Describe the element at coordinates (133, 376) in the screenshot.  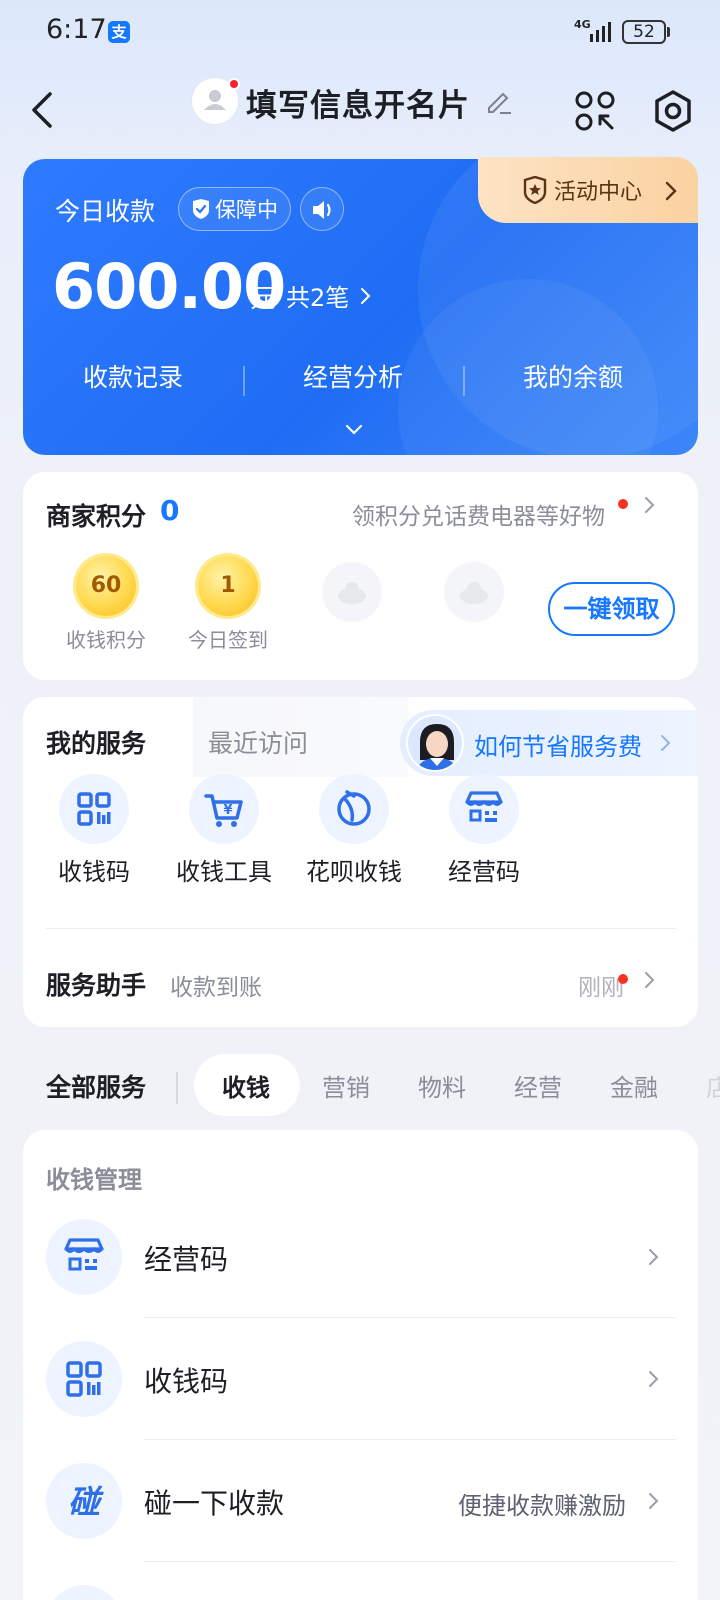
I see `revenue-records-link: 收款记录` at that location.